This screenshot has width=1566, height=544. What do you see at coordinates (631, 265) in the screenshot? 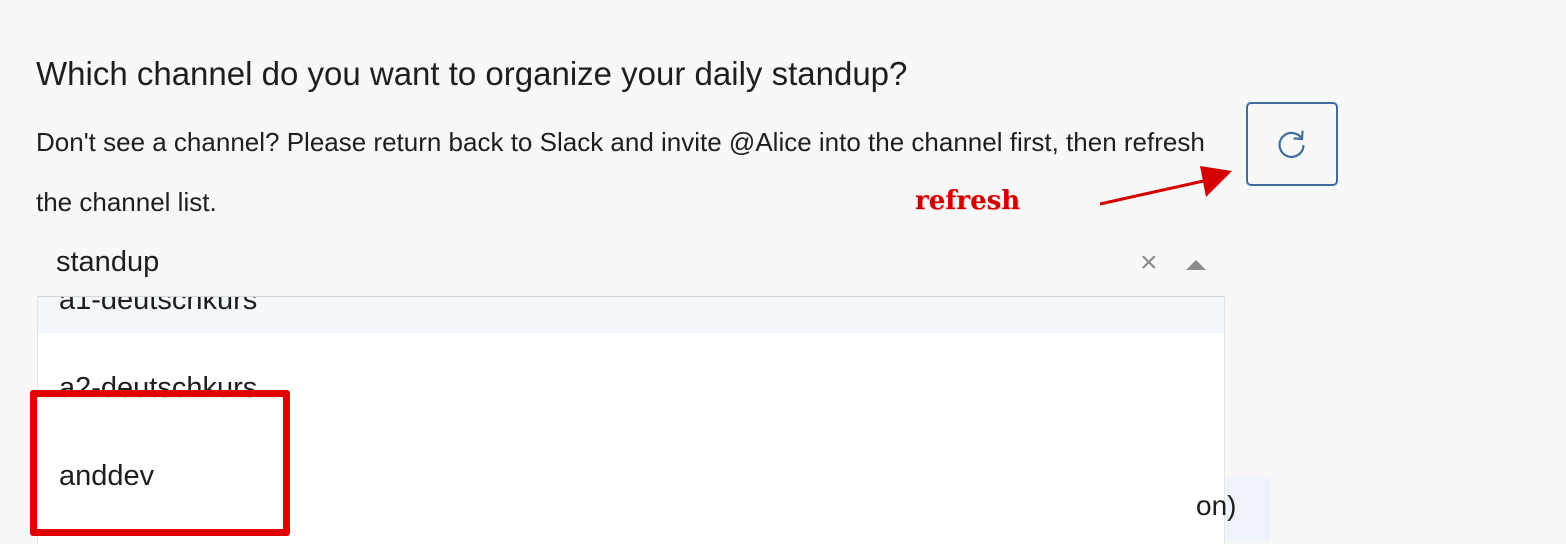
I see `channel-select: standup ×` at bounding box center [631, 265].